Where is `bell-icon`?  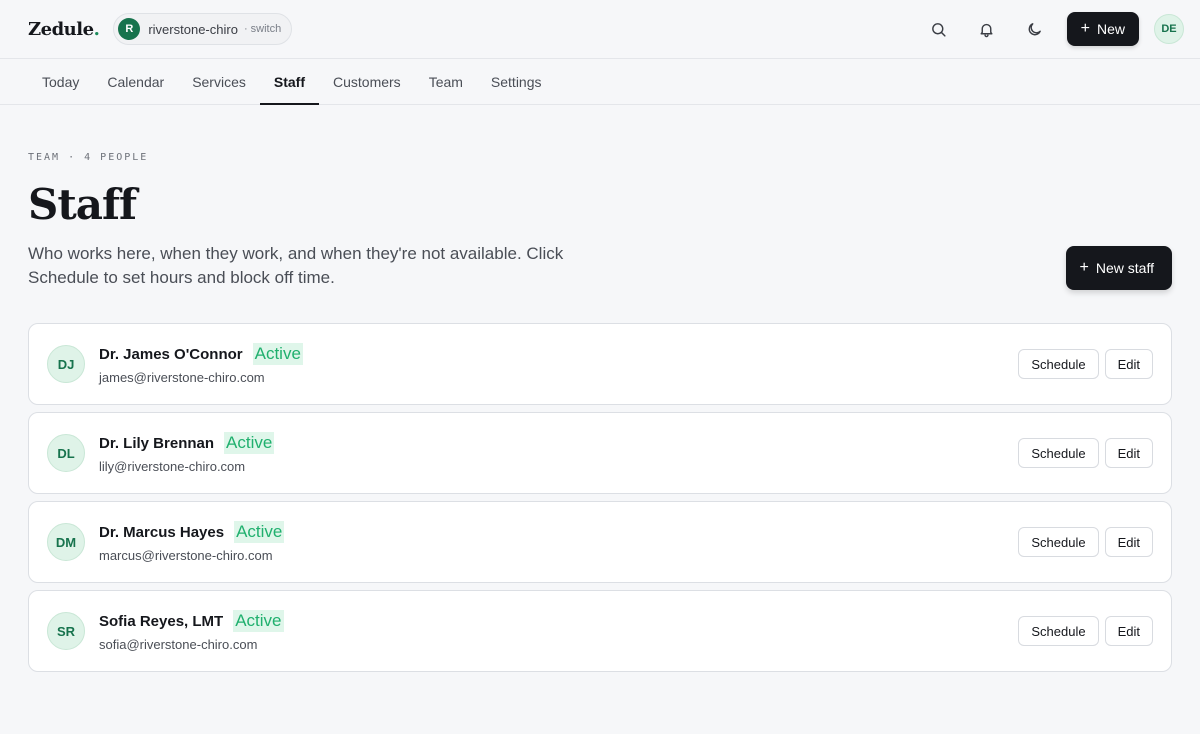
bell-icon is located at coordinates (986, 30).